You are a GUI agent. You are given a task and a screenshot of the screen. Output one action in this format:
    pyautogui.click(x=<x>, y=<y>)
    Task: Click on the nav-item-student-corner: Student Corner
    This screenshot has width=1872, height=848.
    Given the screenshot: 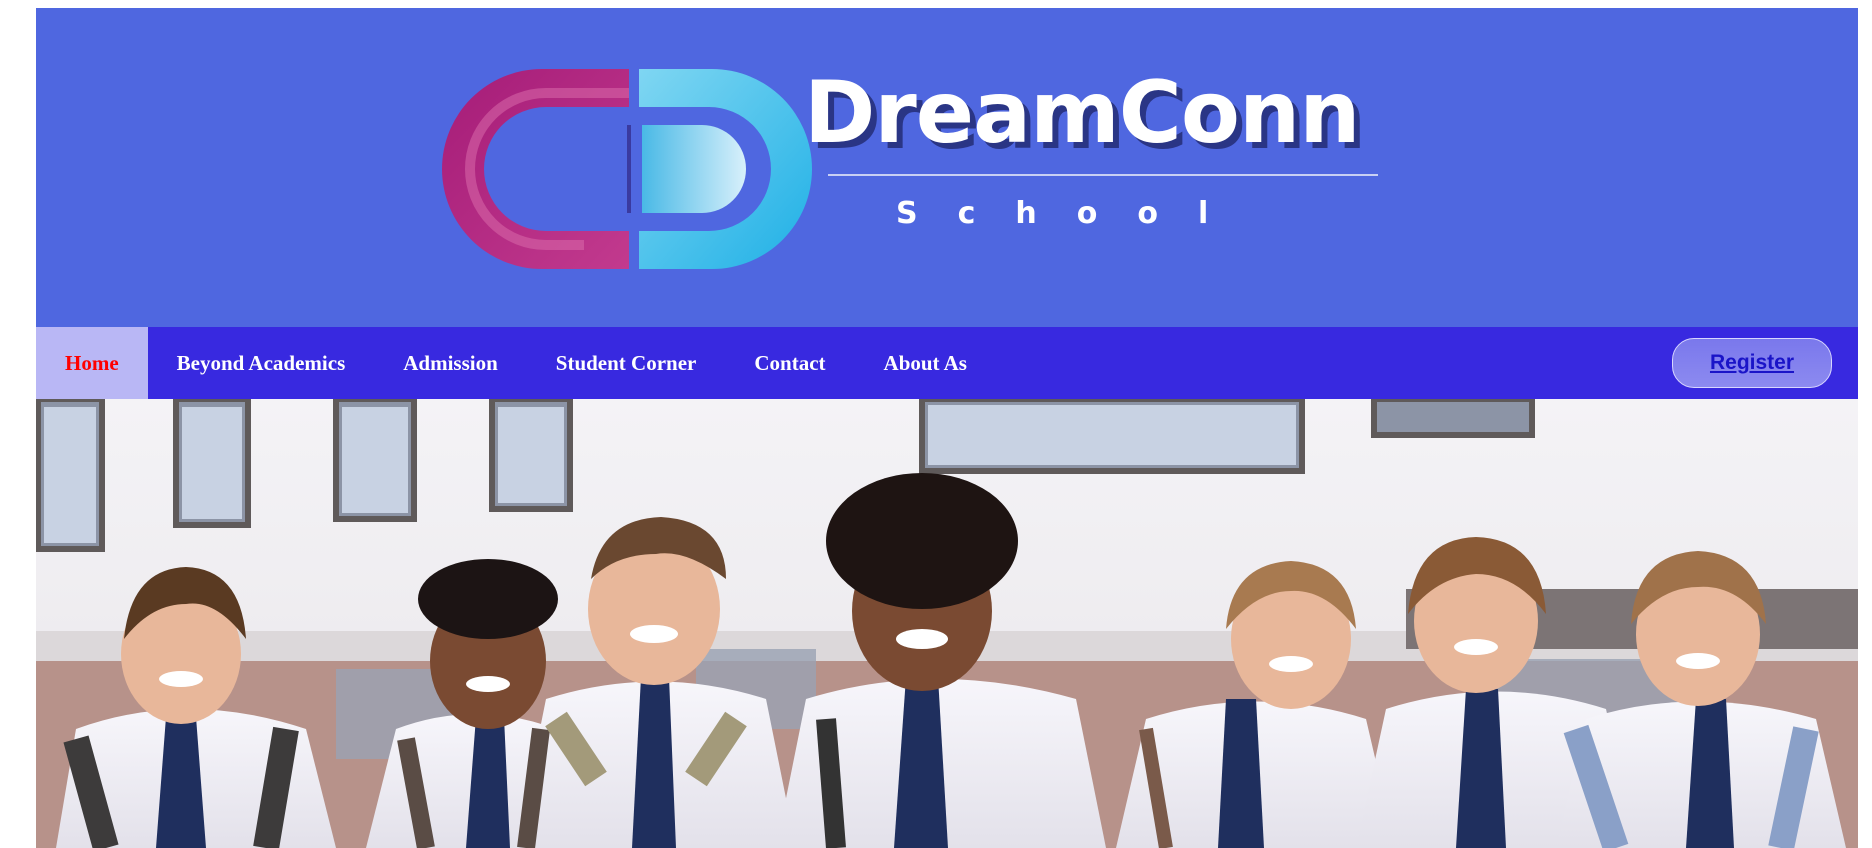 What is the action you would take?
    pyautogui.click(x=626, y=363)
    